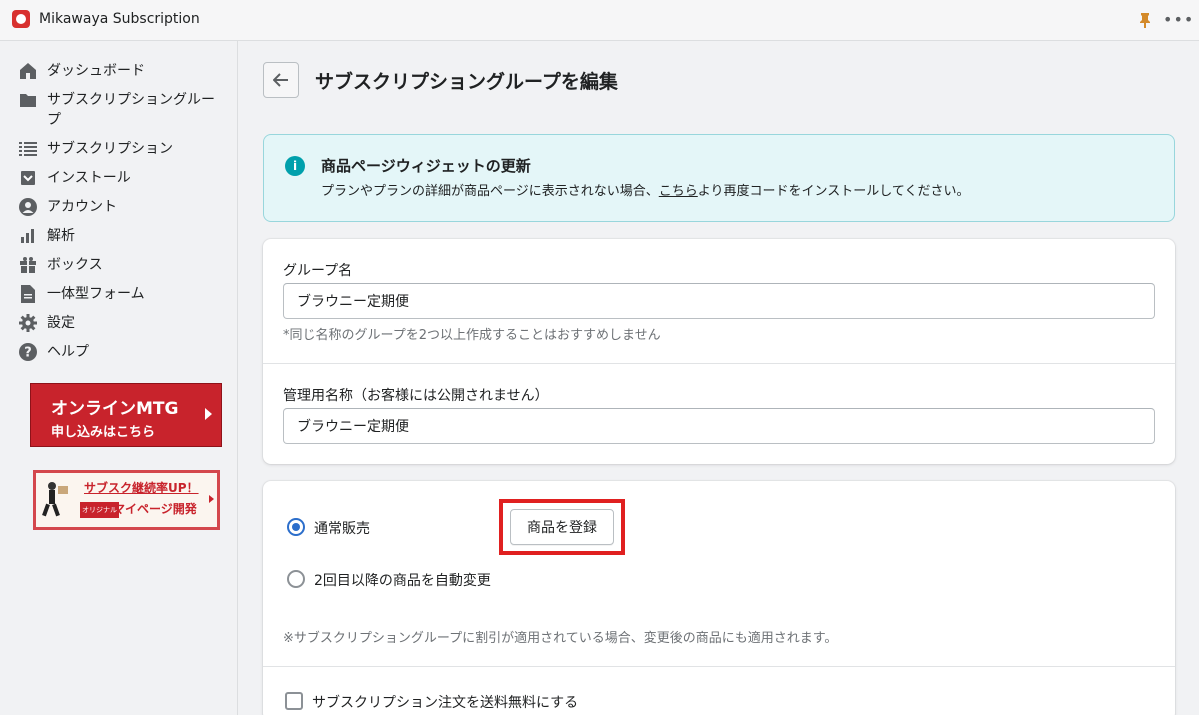  What do you see at coordinates (28, 236) in the screenshot?
I see `analytics-icon` at bounding box center [28, 236].